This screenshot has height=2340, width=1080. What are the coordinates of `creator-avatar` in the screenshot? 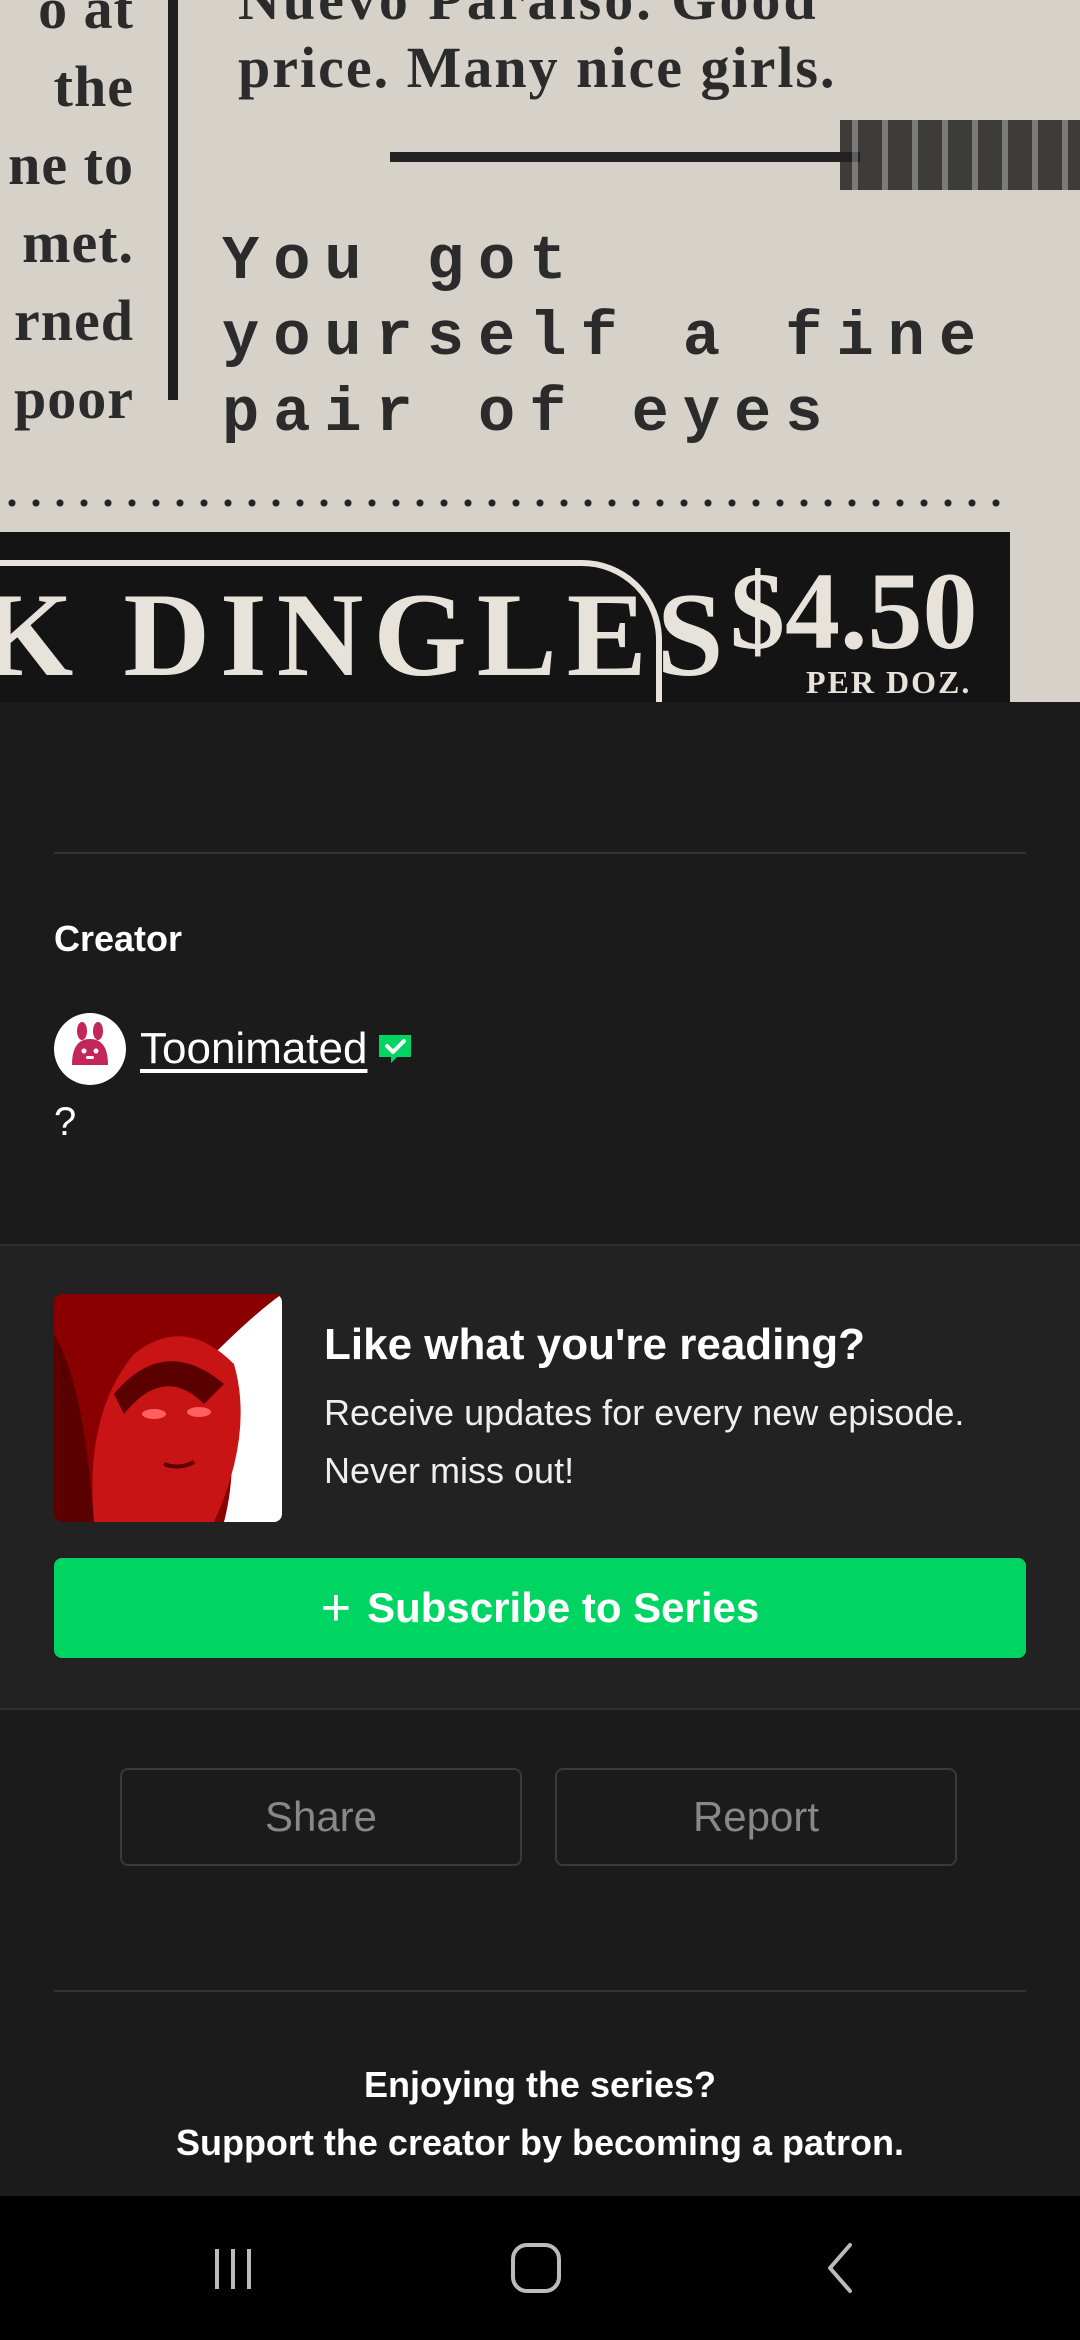 It's located at (90, 1049).